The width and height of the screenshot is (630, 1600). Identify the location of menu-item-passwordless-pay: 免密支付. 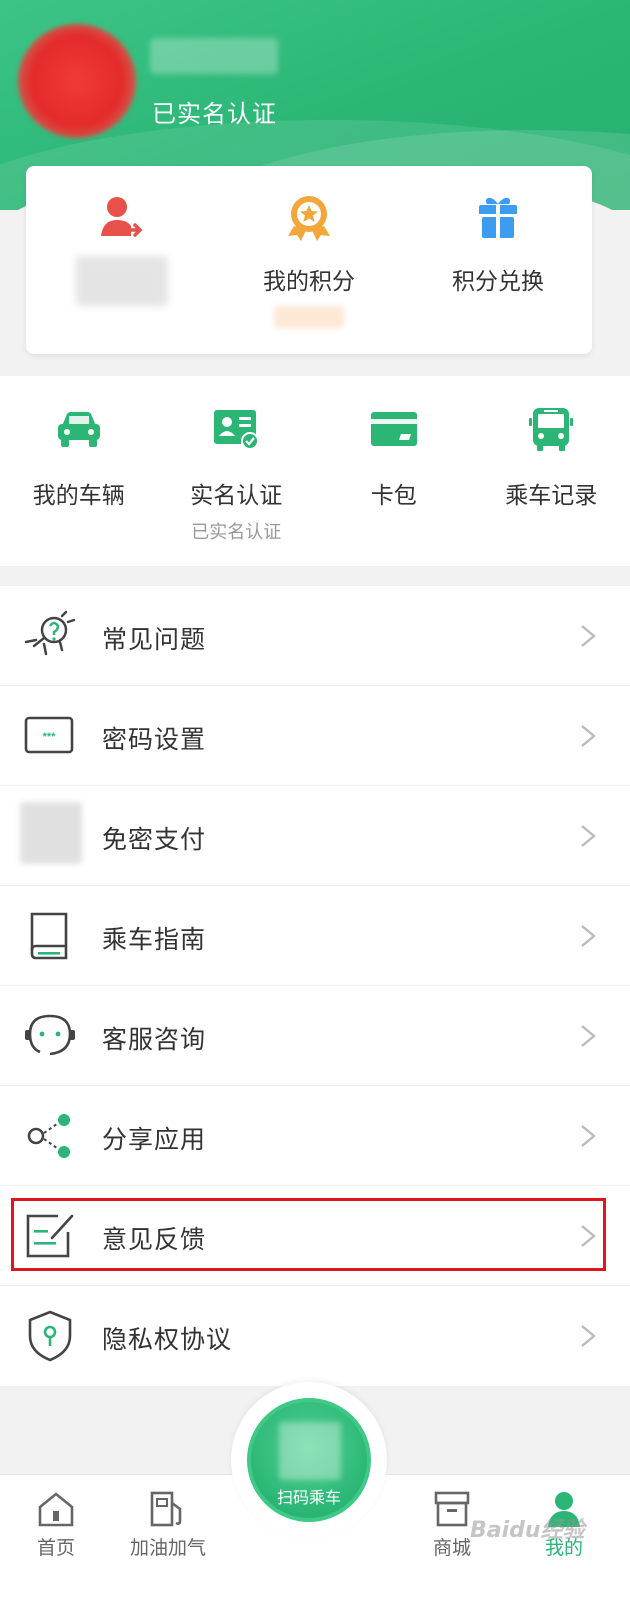
(315, 836).